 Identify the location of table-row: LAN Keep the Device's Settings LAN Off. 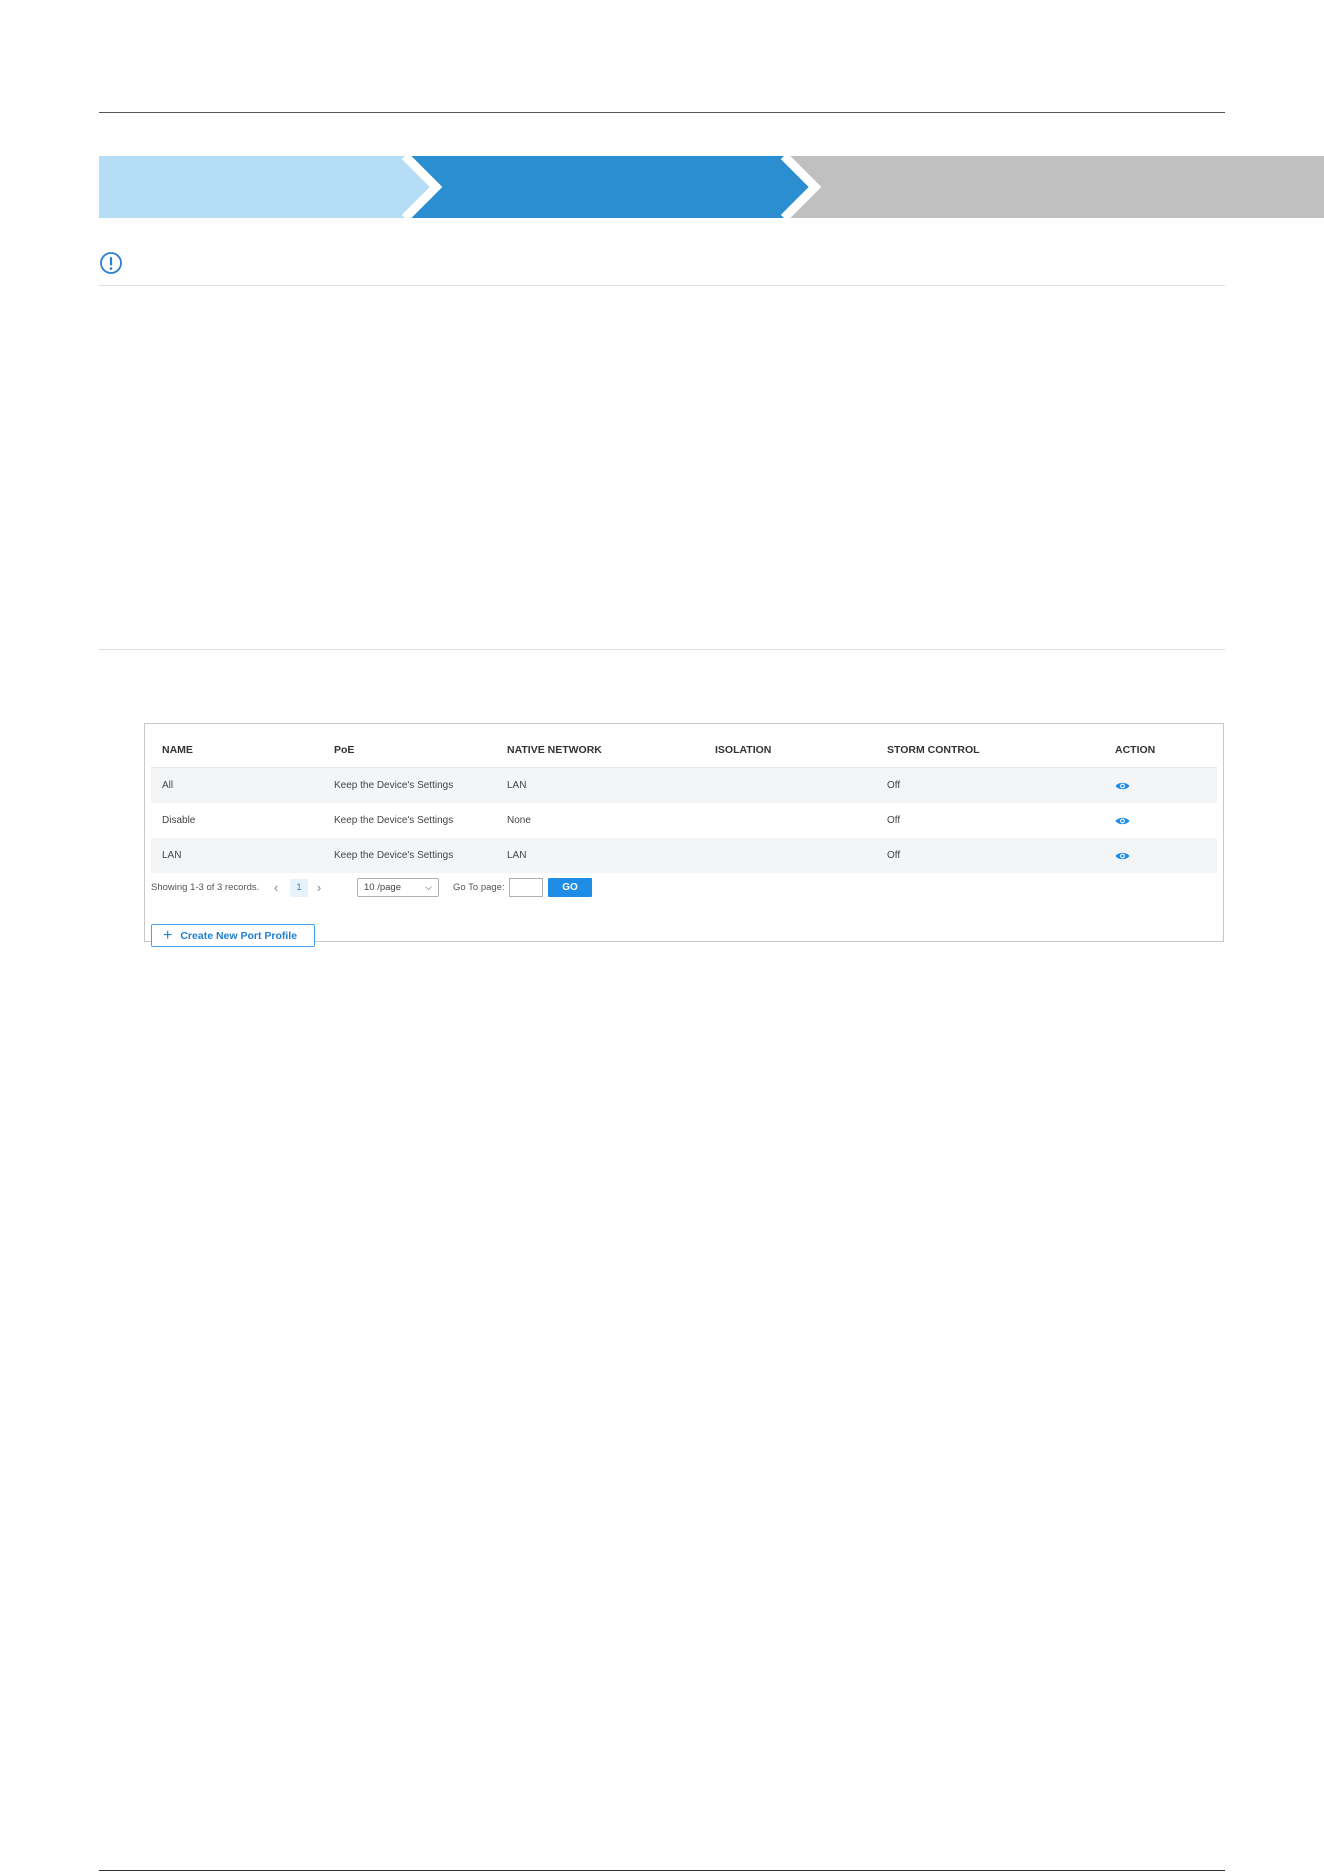
(684, 855).